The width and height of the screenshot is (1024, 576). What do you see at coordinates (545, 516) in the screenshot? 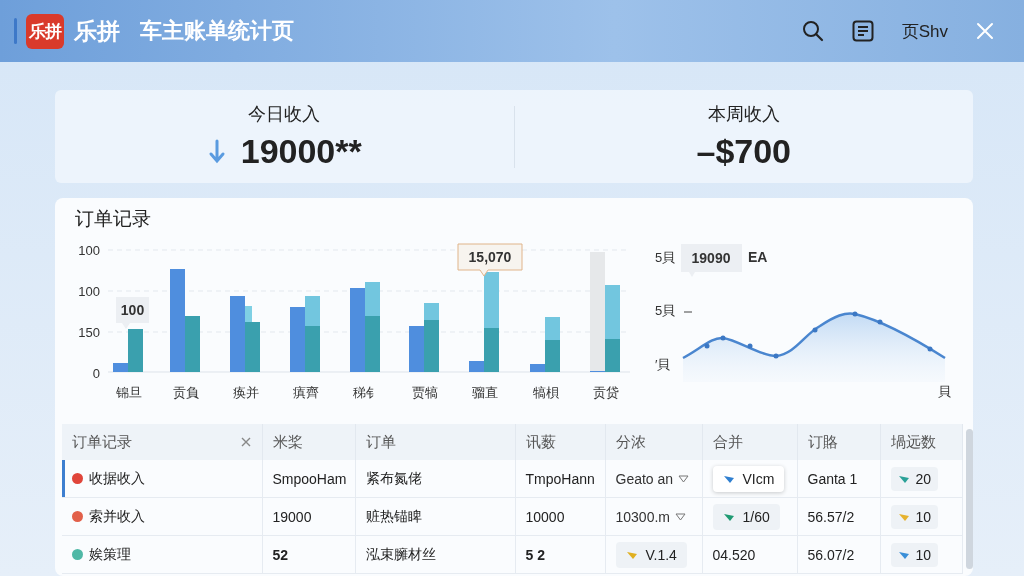
I see `table-cell: 10000` at bounding box center [545, 516].